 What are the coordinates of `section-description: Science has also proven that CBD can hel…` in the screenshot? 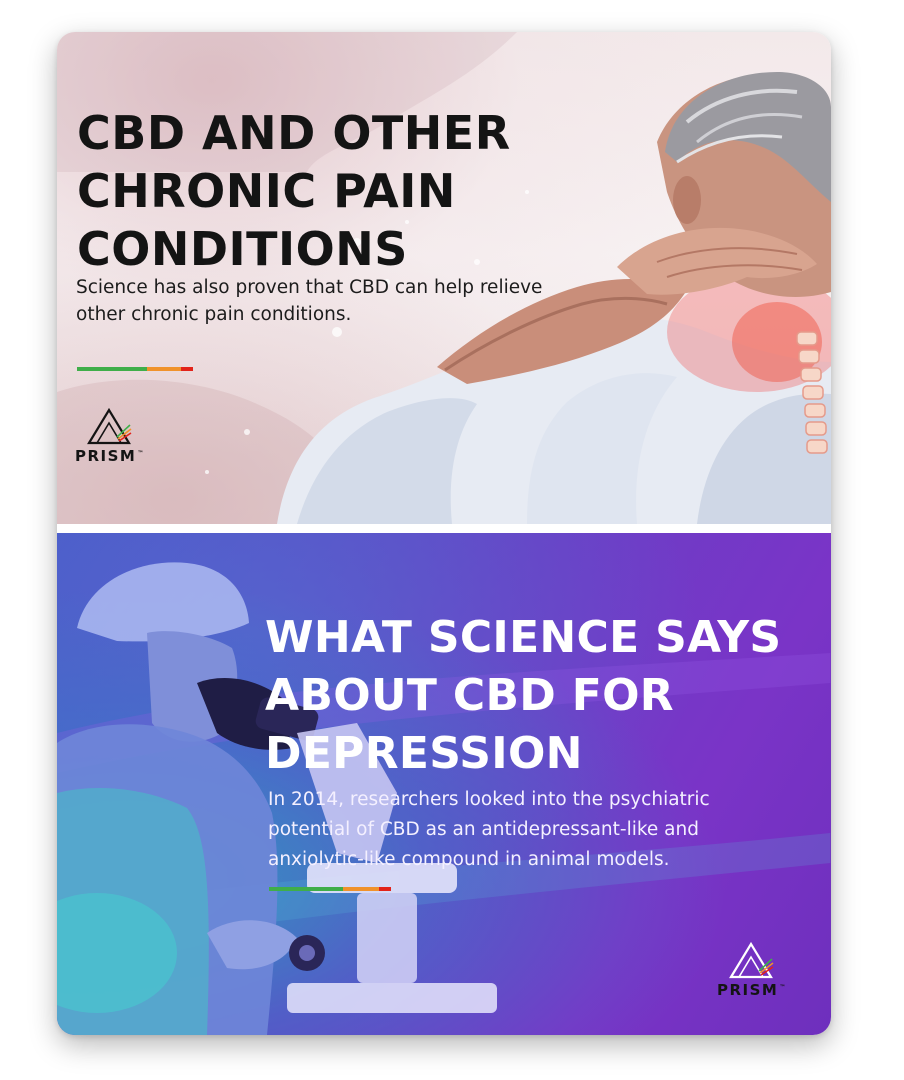 It's located at (309, 301).